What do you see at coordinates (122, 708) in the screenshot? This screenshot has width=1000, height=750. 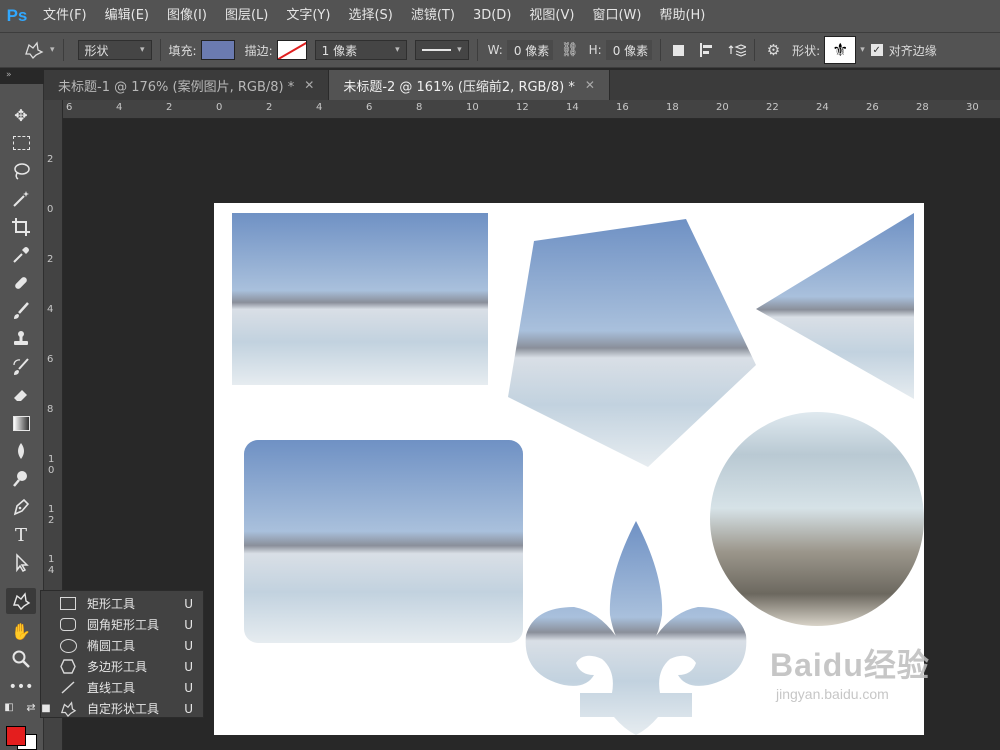 I see `custom-shape-tool-item: ■ 自定形状工具 U` at bounding box center [122, 708].